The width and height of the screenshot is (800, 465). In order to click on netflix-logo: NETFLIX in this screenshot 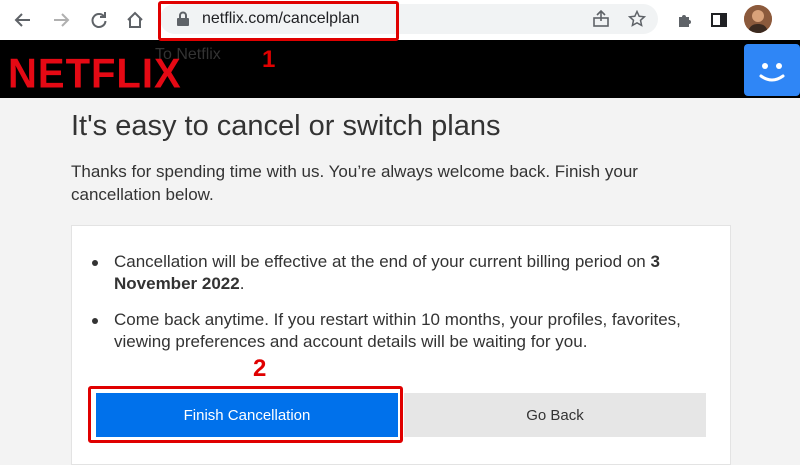, I will do `click(95, 74)`.